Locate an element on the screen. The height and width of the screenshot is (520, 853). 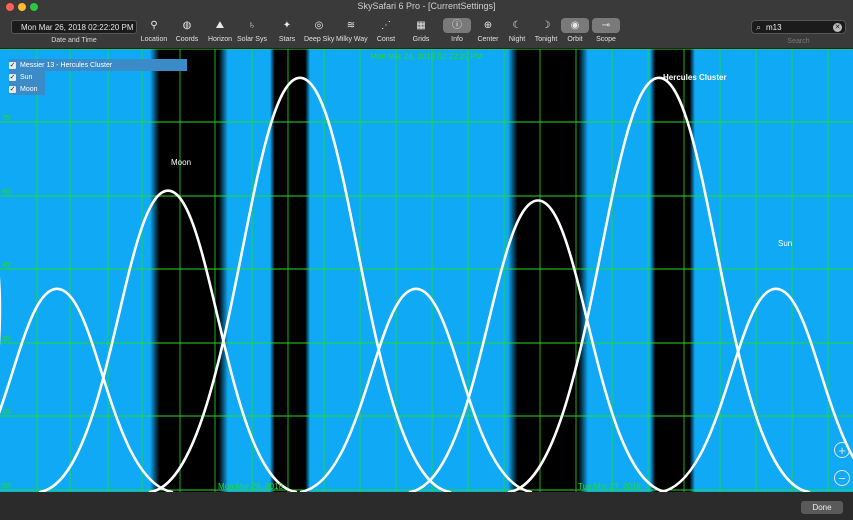
legend-label: Messier 13 - Hercules Cluster is located at coordinates (66, 65).